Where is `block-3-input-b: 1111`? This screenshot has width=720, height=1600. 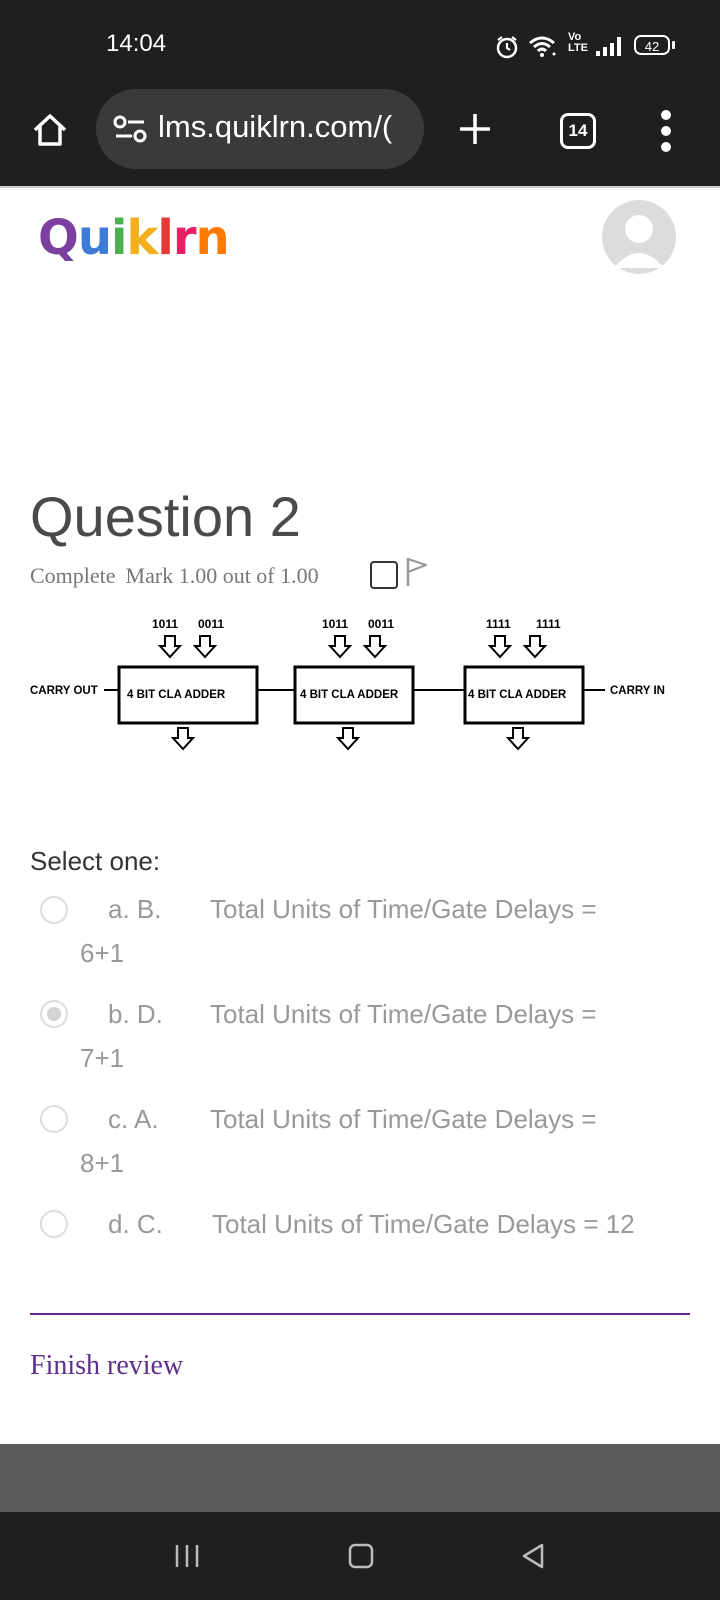 block-3-input-b: 1111 is located at coordinates (548, 624).